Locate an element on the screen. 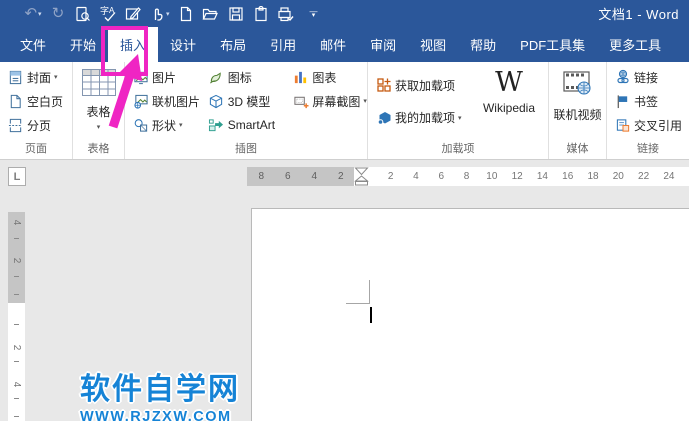 Image resolution: width=689 pixels, height=421 pixels. group-label-illustrations: 插图 is located at coordinates (246, 149).